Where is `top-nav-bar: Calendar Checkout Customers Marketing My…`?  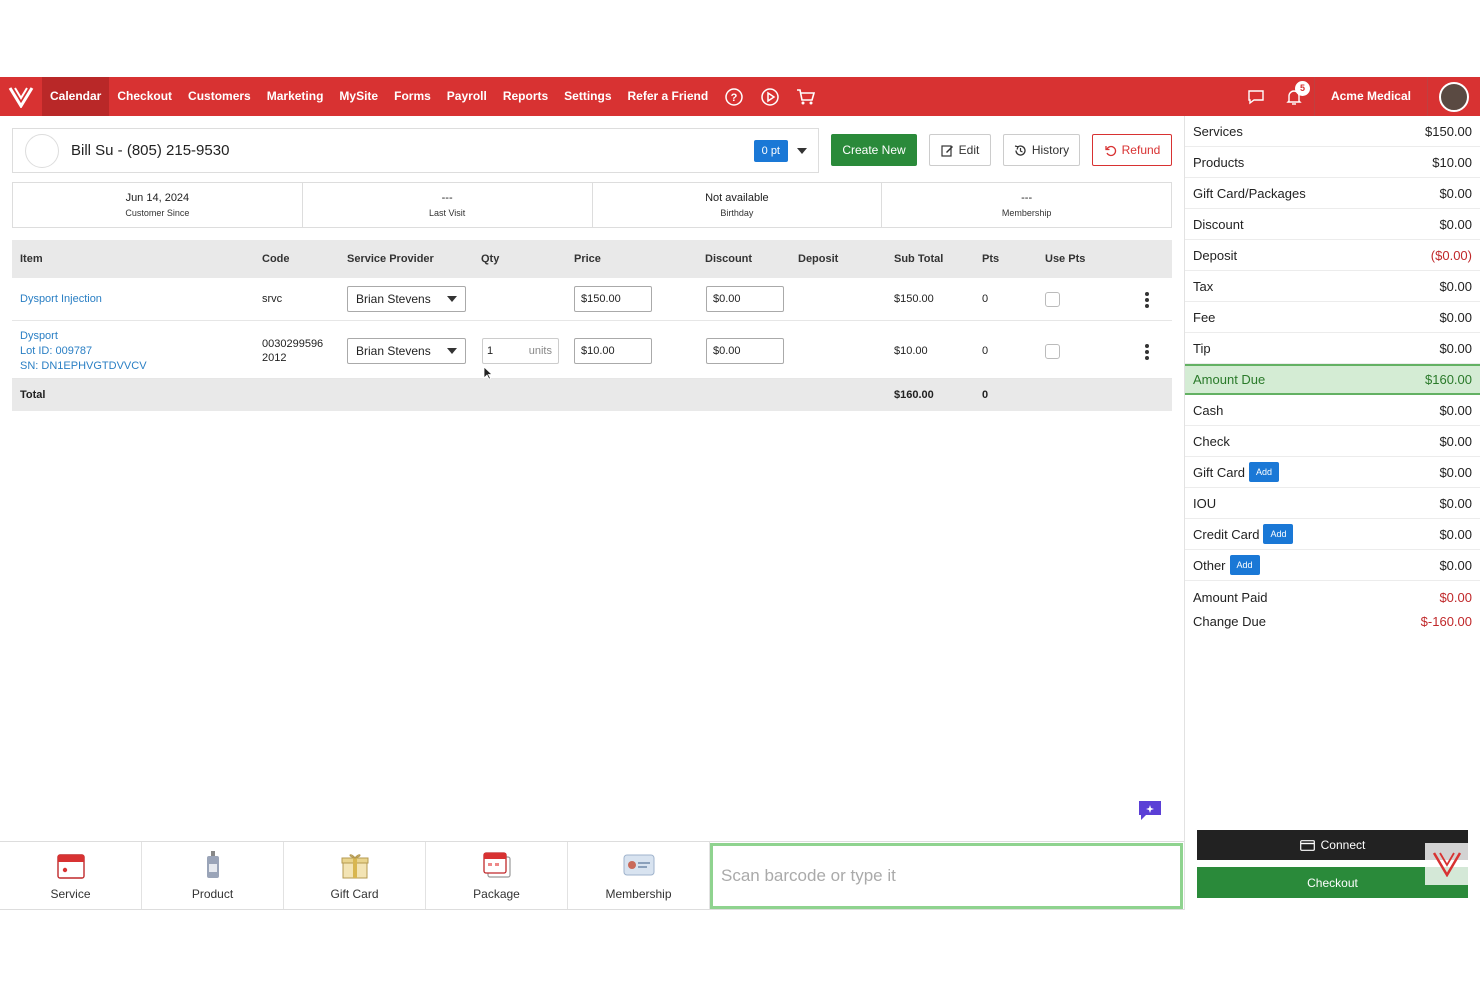 top-nav-bar: Calendar Checkout Customers Marketing My… is located at coordinates (740, 96).